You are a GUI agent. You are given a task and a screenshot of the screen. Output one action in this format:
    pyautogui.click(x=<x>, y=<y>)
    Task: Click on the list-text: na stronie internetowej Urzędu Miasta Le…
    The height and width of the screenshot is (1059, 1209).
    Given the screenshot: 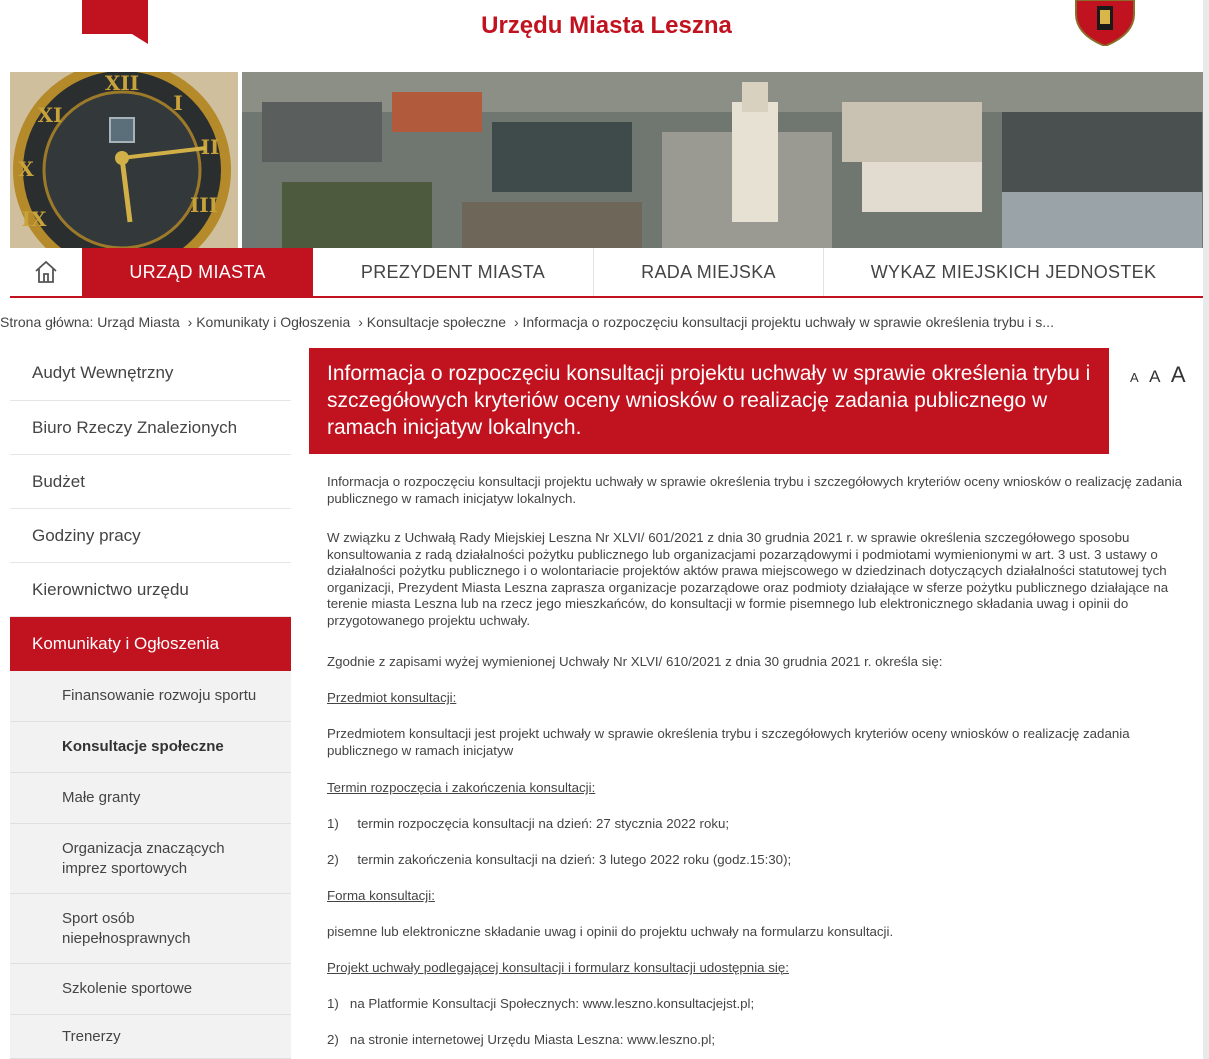 What is the action you would take?
    pyautogui.click(x=532, y=1039)
    